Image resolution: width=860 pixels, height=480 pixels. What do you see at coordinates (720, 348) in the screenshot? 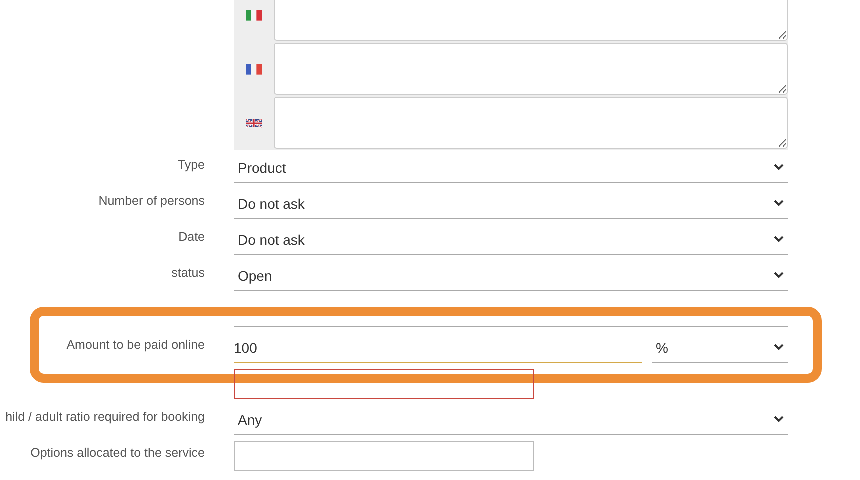
I see `unit-select: %` at bounding box center [720, 348].